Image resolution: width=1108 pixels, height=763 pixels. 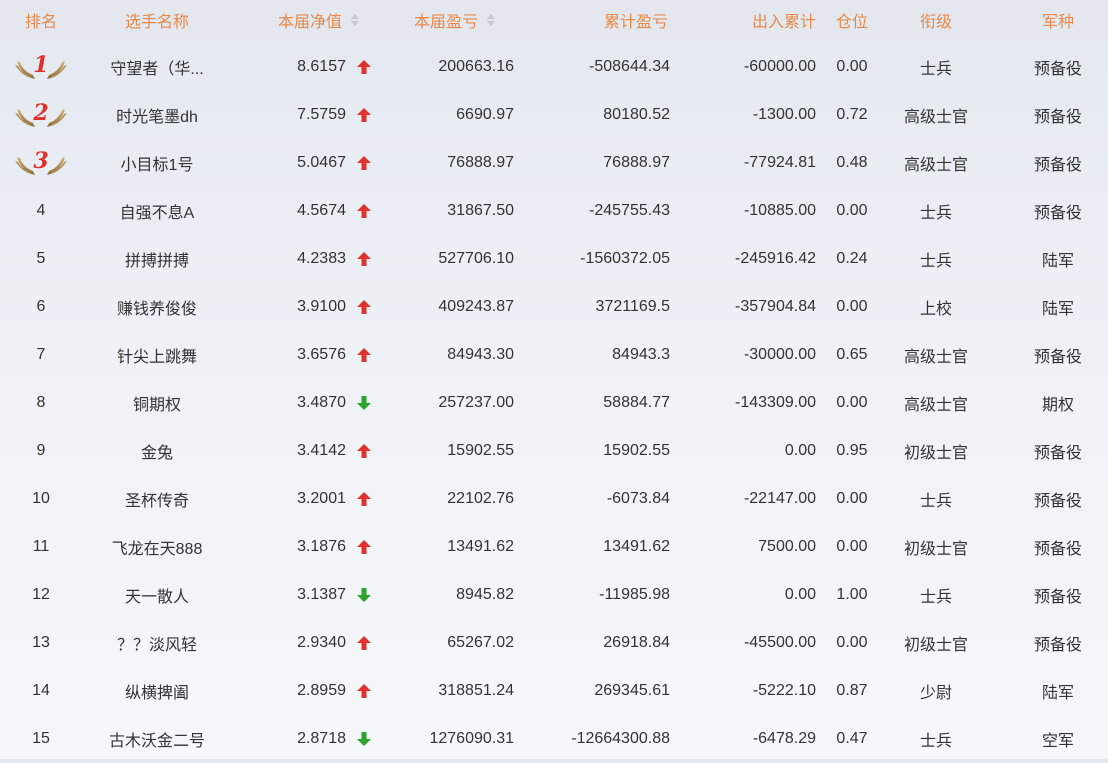 I want to click on col-header-title: 衔级, so click(x=936, y=20).